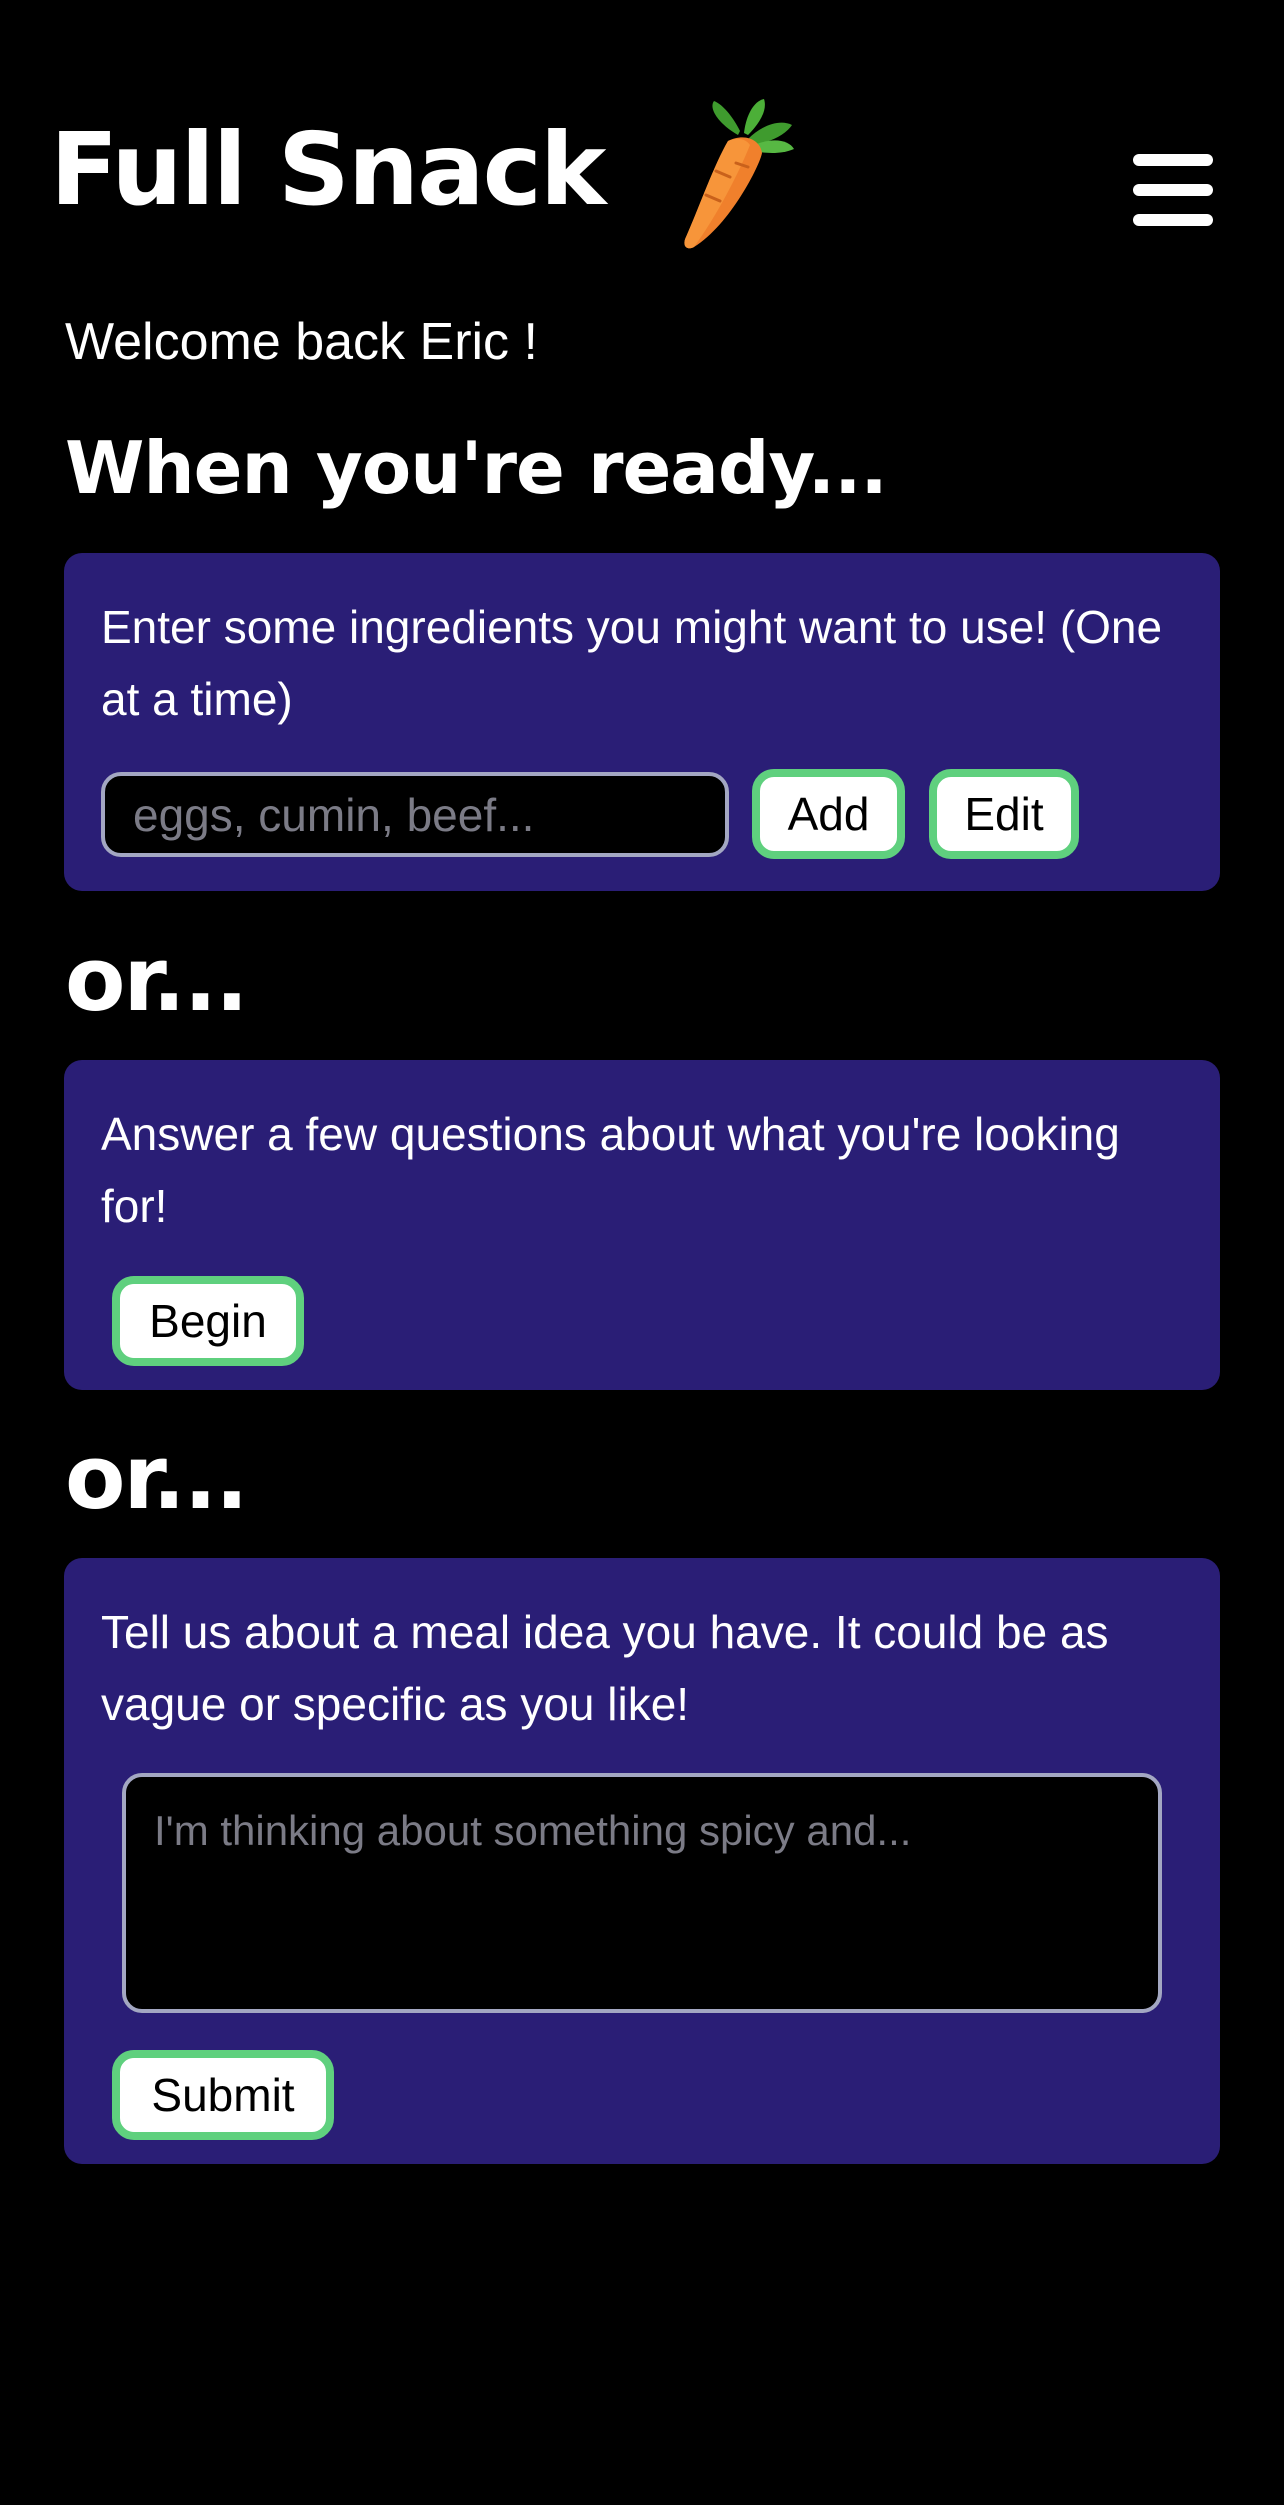 The image size is (1284, 2505). What do you see at coordinates (301, 342) in the screenshot?
I see `welcome-message: Welcome back Eric !` at bounding box center [301, 342].